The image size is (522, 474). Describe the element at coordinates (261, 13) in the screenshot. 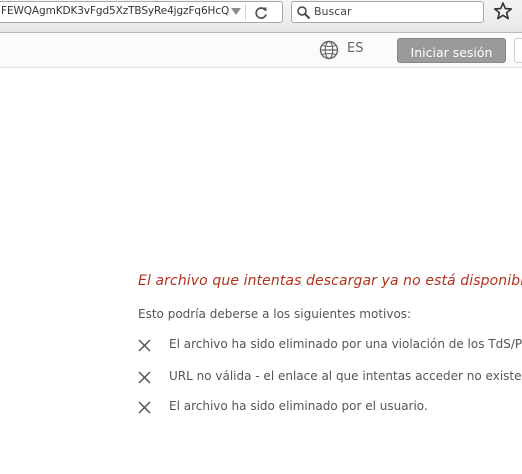

I see `reload-icon` at that location.